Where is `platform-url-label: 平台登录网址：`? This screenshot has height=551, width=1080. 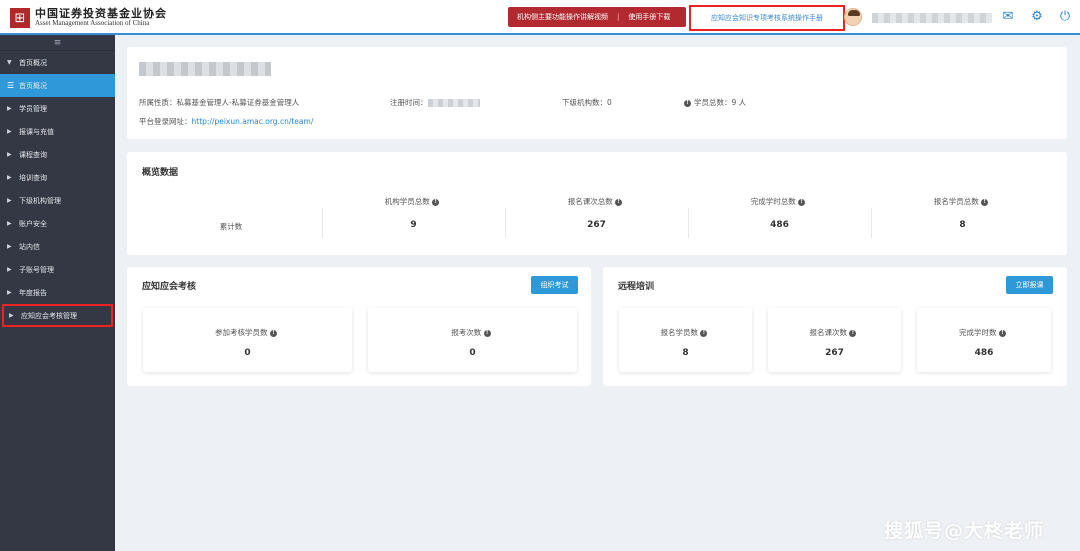
platform-url-label: 平台登录网址： is located at coordinates (165, 121).